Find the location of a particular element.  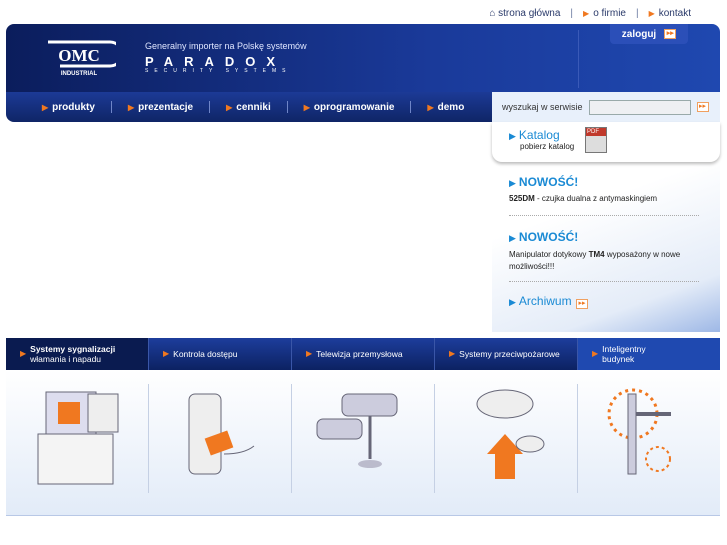

category-access-control: ▶ Kontrola dostępu is located at coordinates (220, 354).